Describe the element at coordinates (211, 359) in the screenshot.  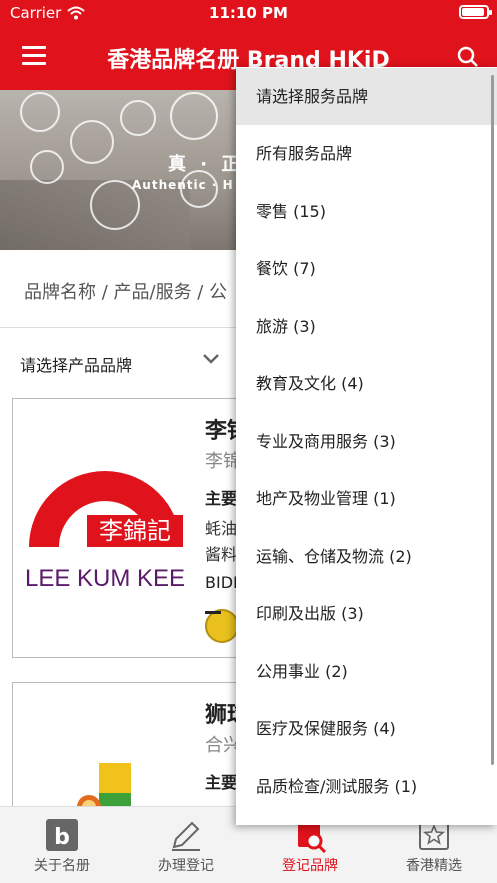
I see `chevron-down-icon` at that location.